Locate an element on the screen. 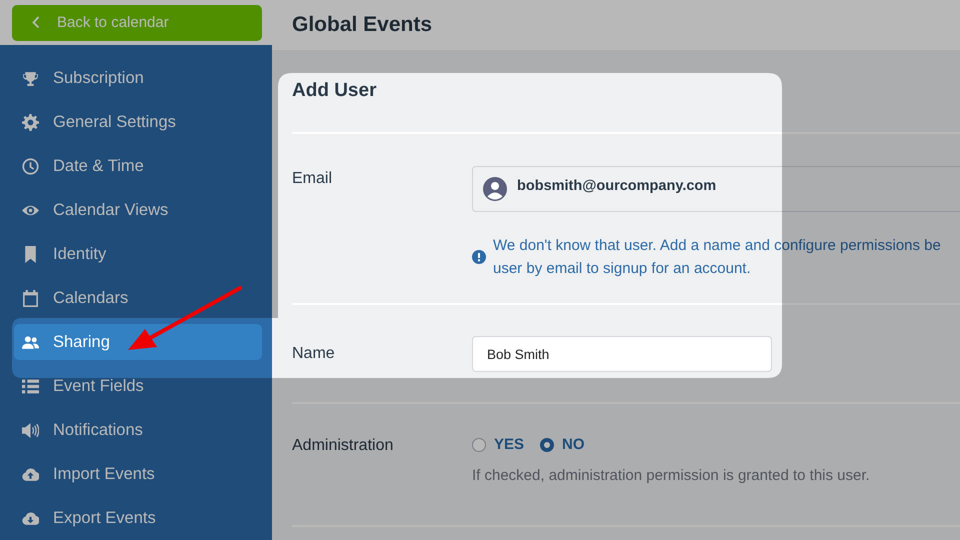 The height and width of the screenshot is (540, 960). field-label: Name is located at coordinates (314, 353).